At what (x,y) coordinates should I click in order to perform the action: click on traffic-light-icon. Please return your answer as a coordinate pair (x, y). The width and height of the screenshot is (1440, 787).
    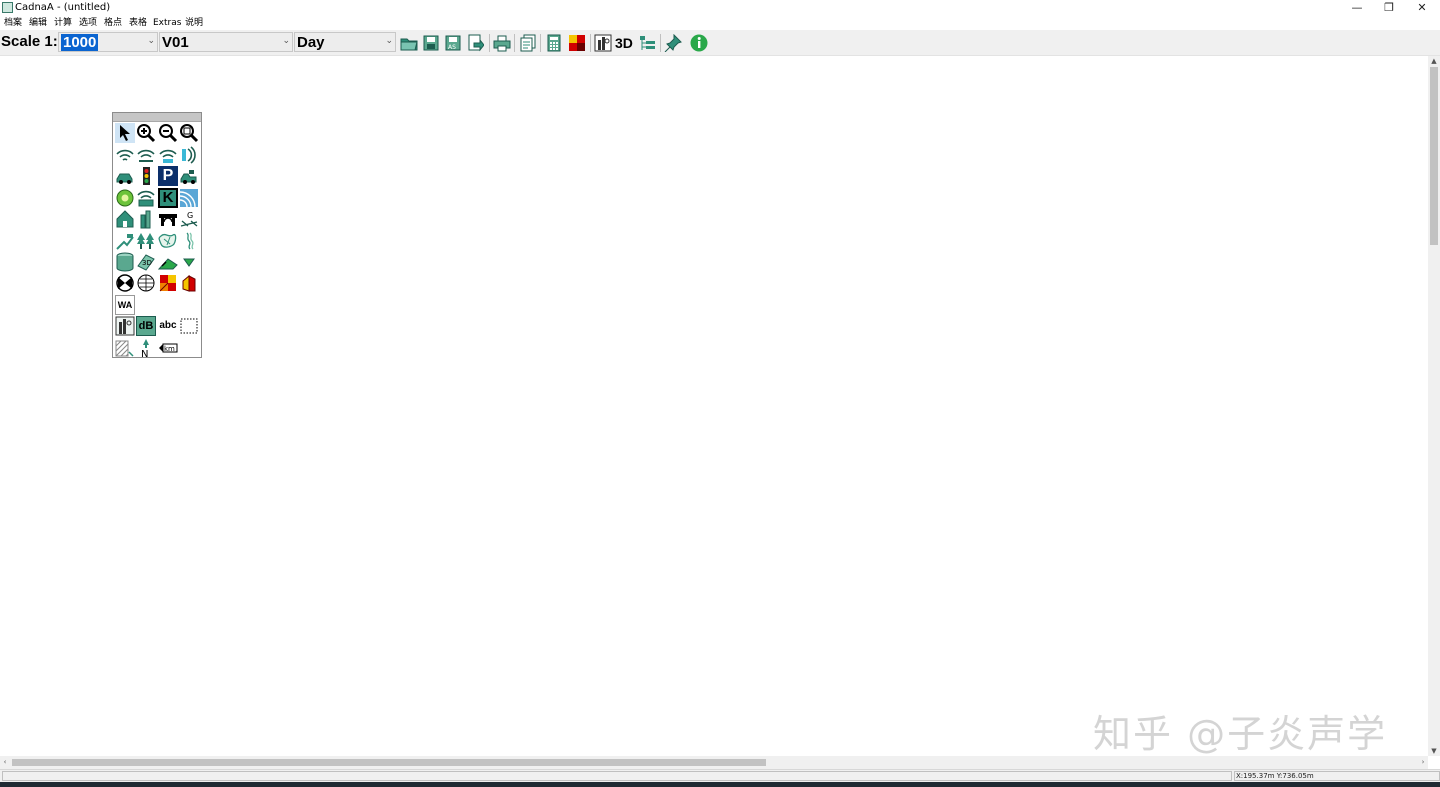
    Looking at the image, I should click on (146, 176).